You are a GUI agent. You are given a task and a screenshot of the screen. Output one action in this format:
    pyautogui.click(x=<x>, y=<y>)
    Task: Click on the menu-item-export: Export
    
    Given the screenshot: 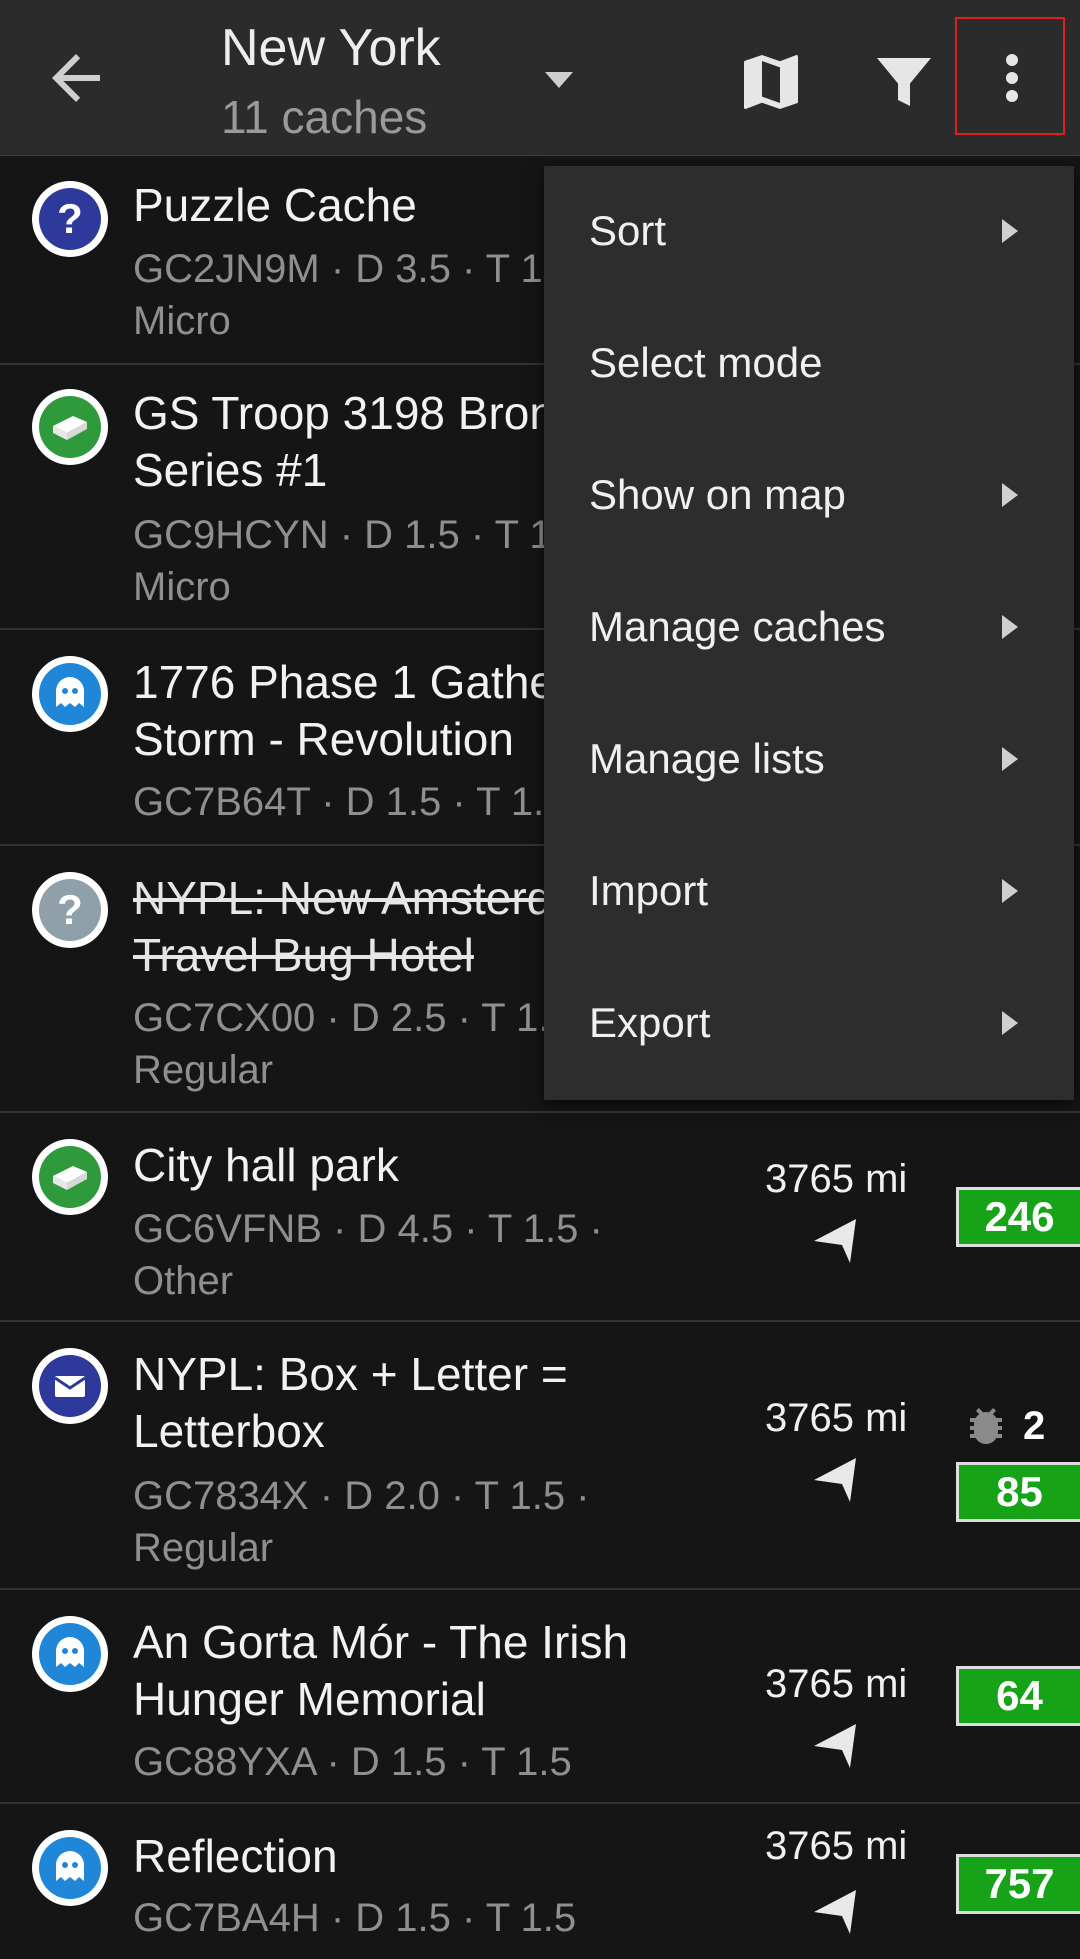 What is the action you would take?
    pyautogui.click(x=809, y=1024)
    